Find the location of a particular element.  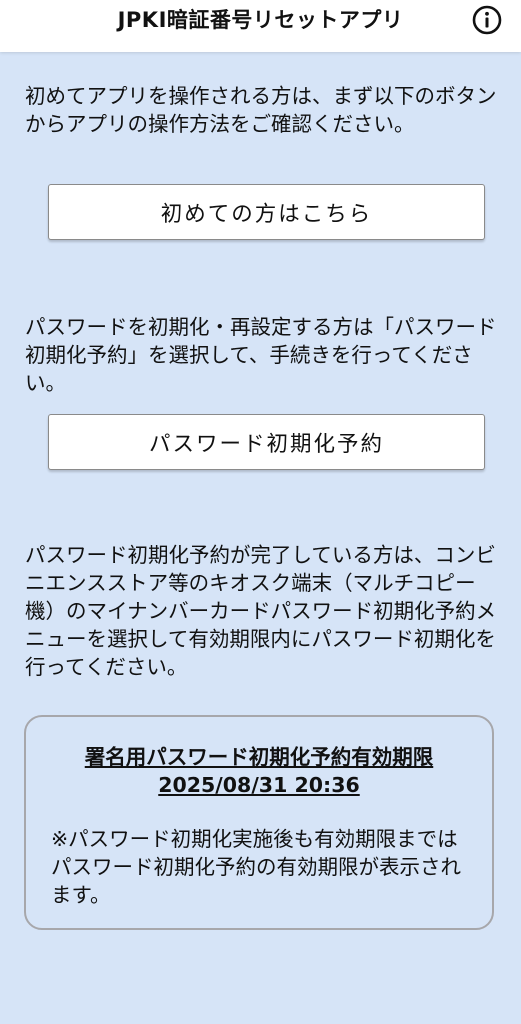

app-header: JPKI暗証番号リセットアプリ is located at coordinates (260, 26).